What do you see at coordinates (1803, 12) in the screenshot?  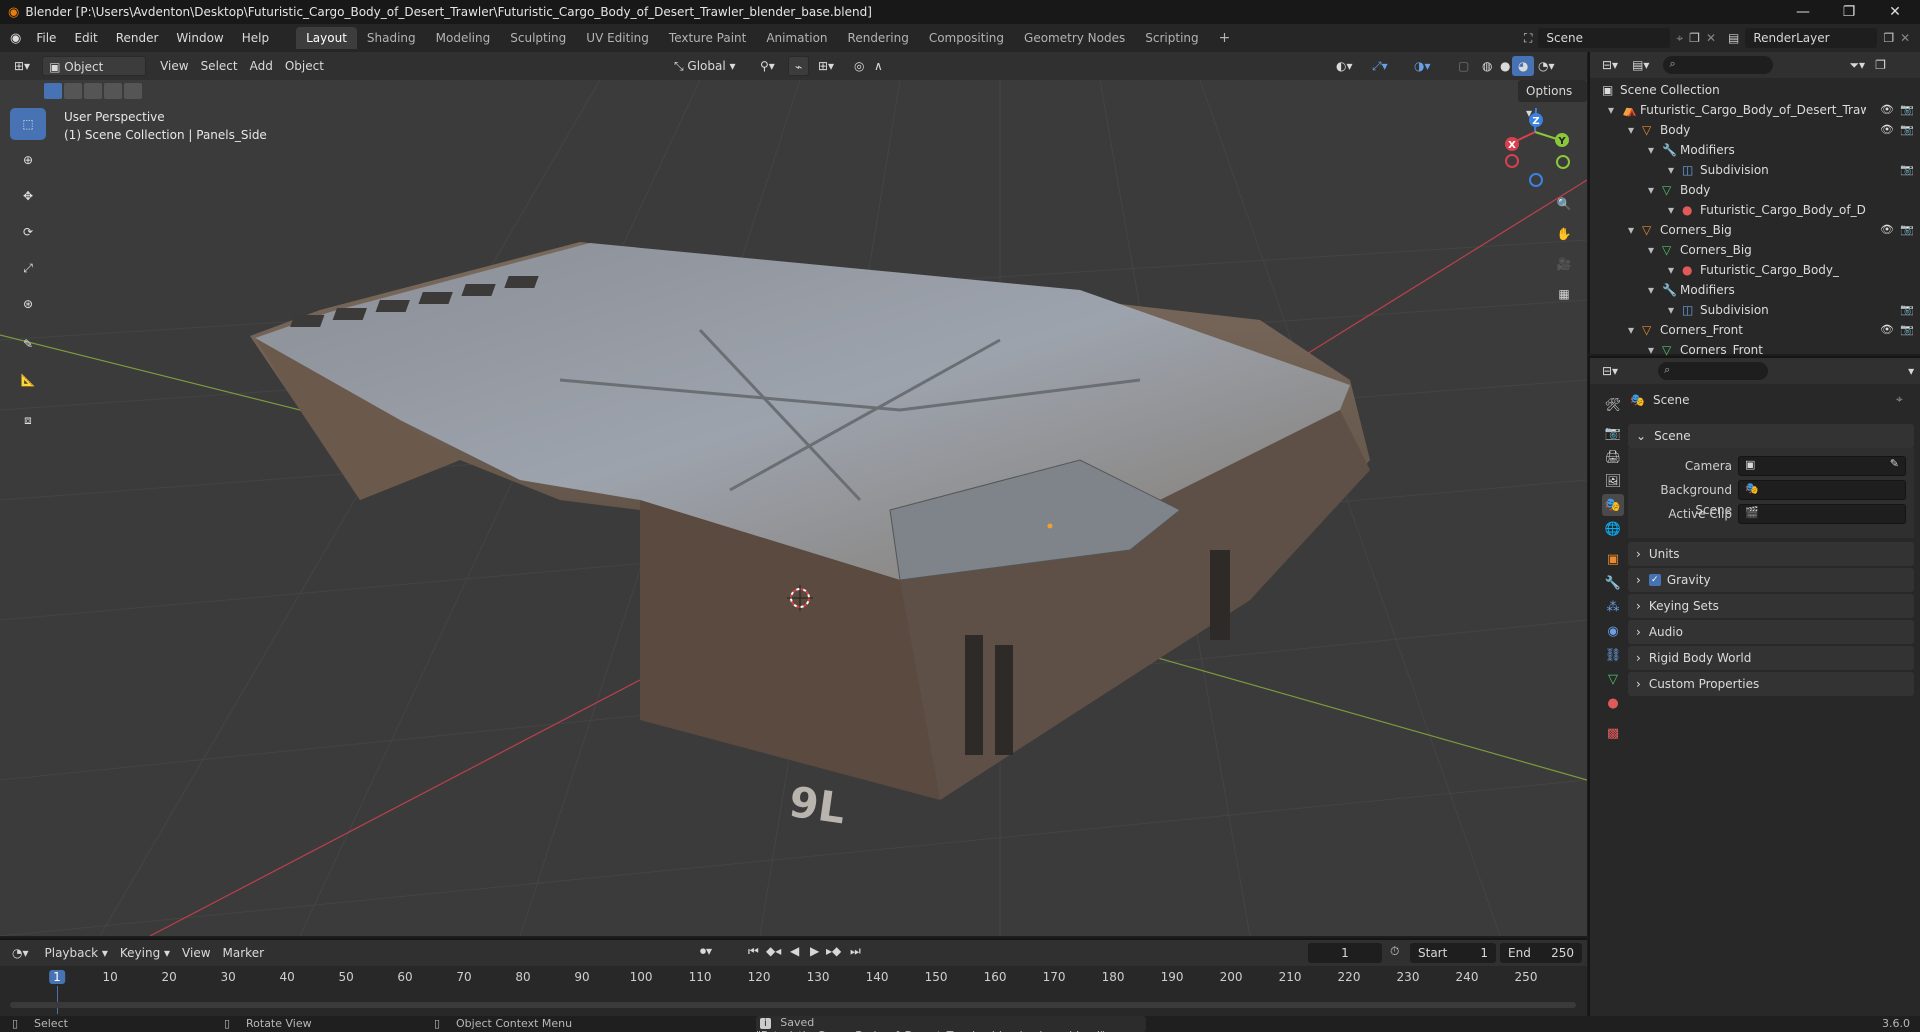 I see `minimize-button: —` at bounding box center [1803, 12].